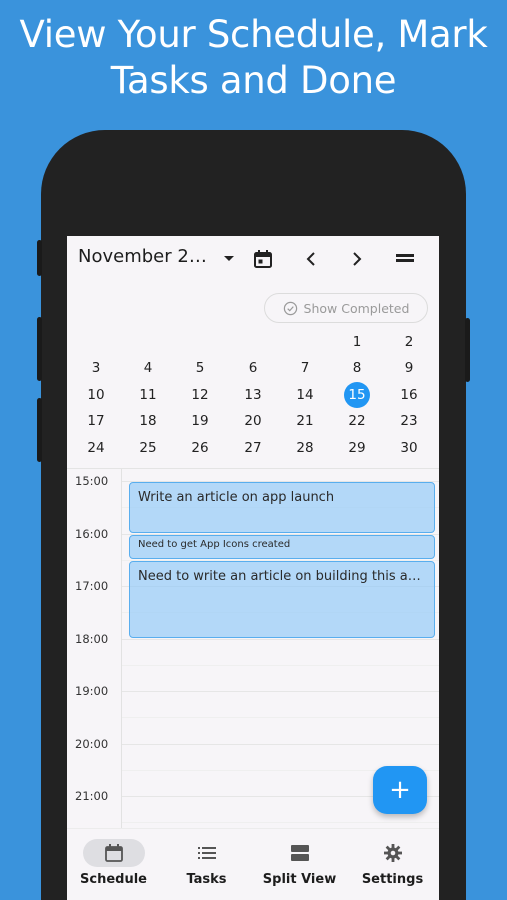 Image resolution: width=507 pixels, height=900 pixels. Describe the element at coordinates (357, 394) in the screenshot. I see `calendar-day-selected: 15` at that location.